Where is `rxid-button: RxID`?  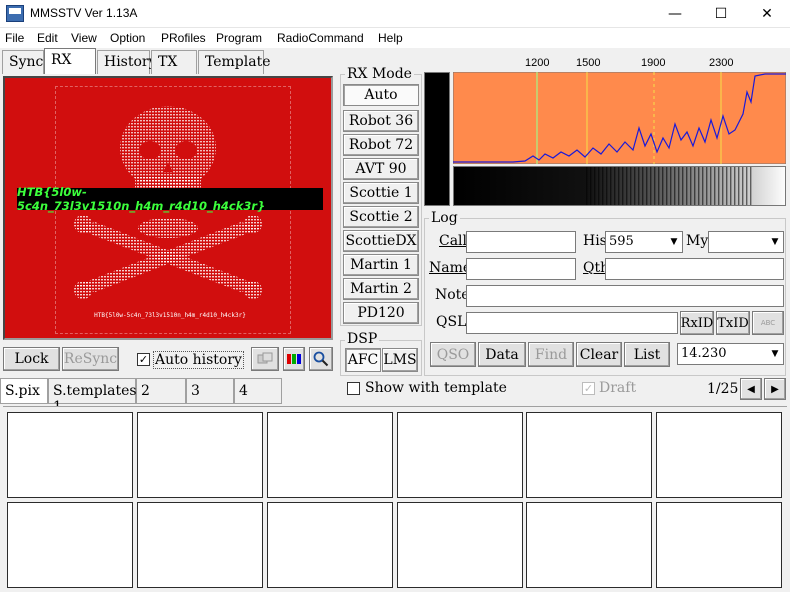 rxid-button: RxID is located at coordinates (697, 323).